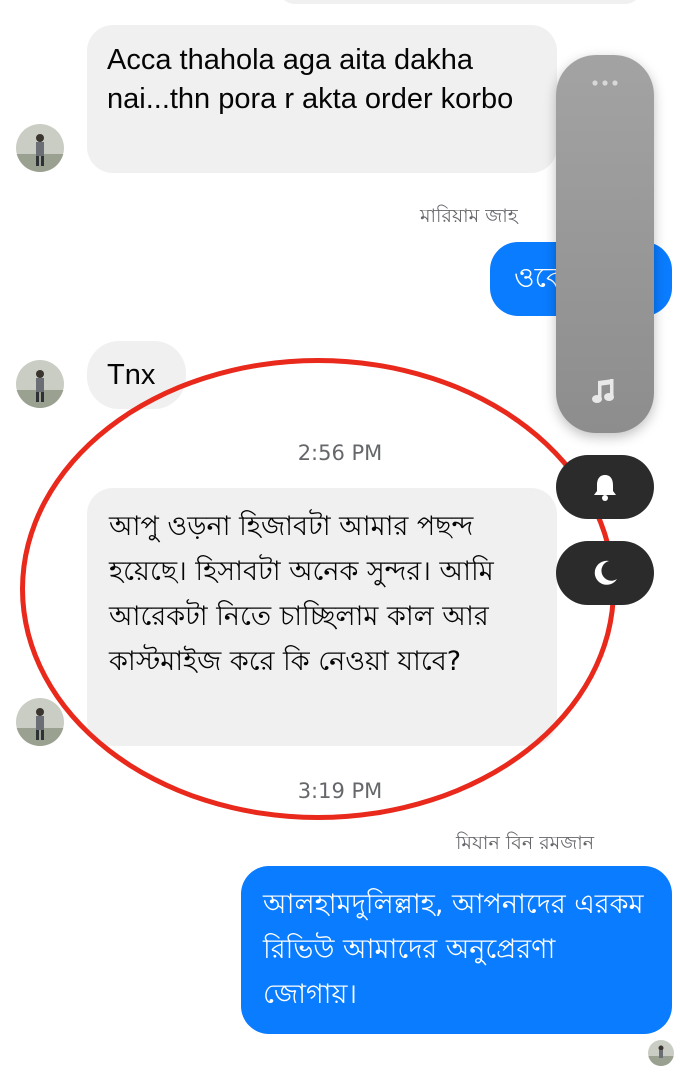 The image size is (680, 1080). Describe the element at coordinates (460, 2) in the screenshot. I see `top-edge-bubble` at that location.